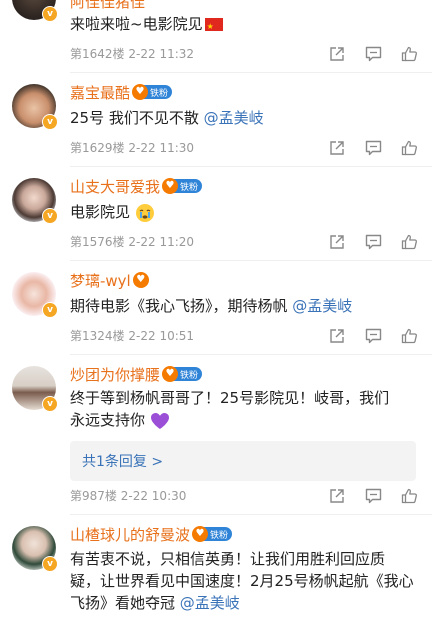 The width and height of the screenshot is (432, 620). Describe the element at coordinates (243, 212) in the screenshot. I see `comment-text: 电影院见` at that location.